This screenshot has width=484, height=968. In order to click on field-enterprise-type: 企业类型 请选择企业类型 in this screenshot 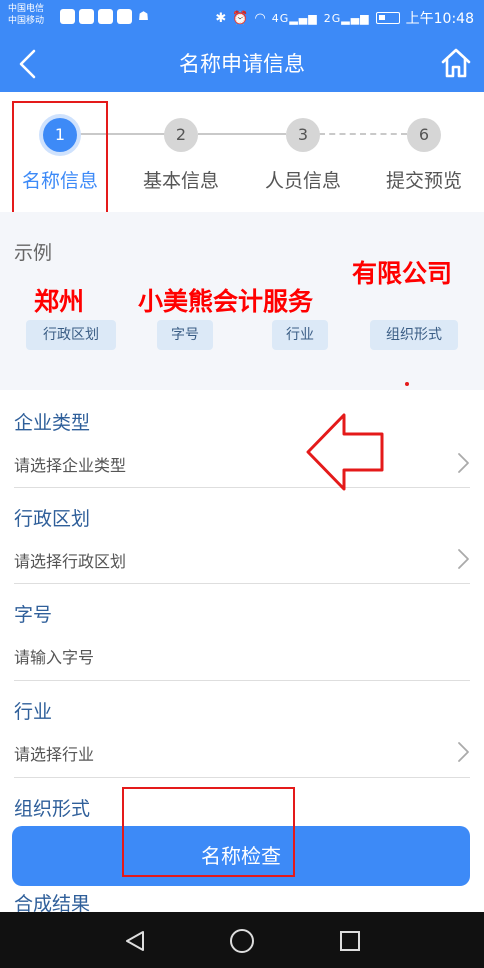, I will do `click(242, 440)`.